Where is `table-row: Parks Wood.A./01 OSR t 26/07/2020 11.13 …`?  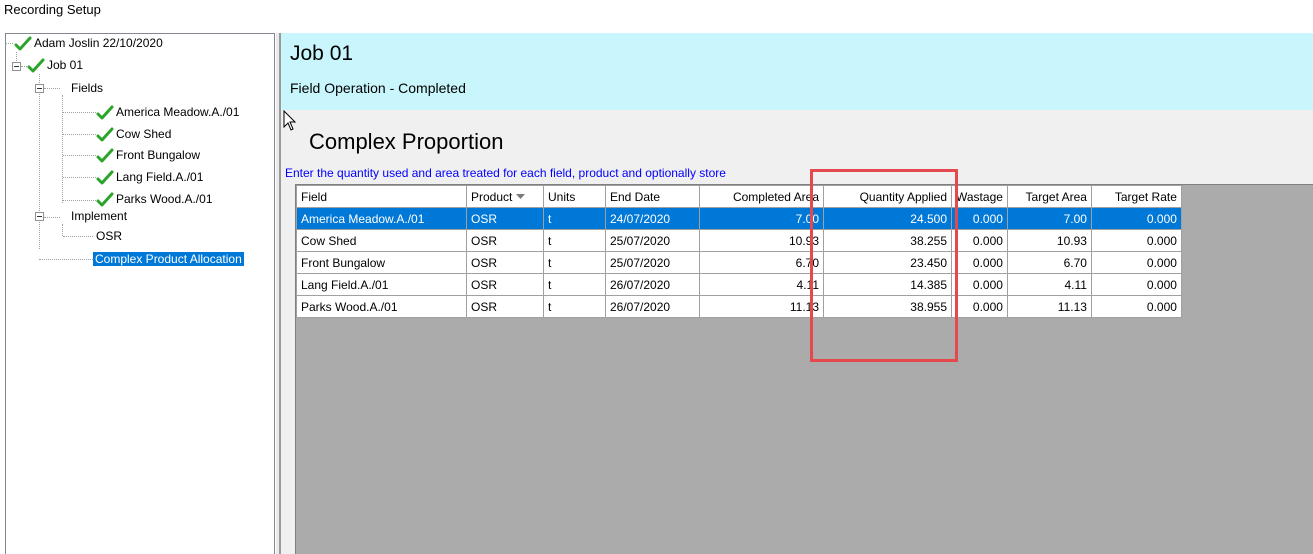 table-row: Parks Wood.A./01 OSR t 26/07/2020 11.13 … is located at coordinates (739, 306).